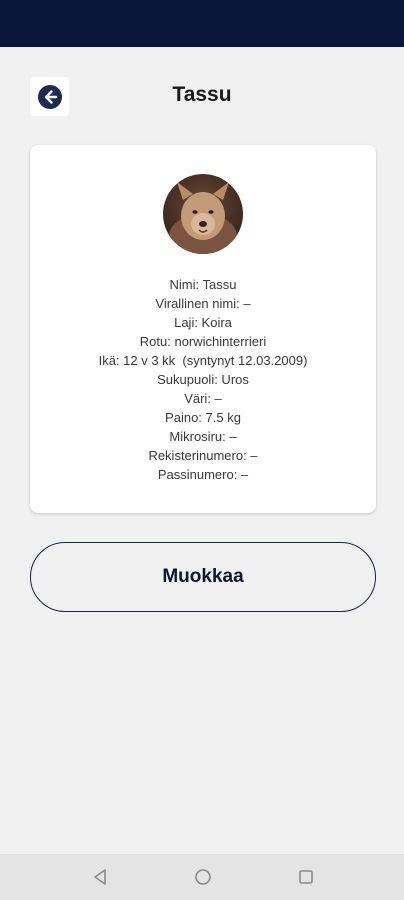 The height and width of the screenshot is (900, 404). I want to click on detail-age: Ikä: 12 v 3 kk (syntynyt 12.03.2009), so click(203, 360).